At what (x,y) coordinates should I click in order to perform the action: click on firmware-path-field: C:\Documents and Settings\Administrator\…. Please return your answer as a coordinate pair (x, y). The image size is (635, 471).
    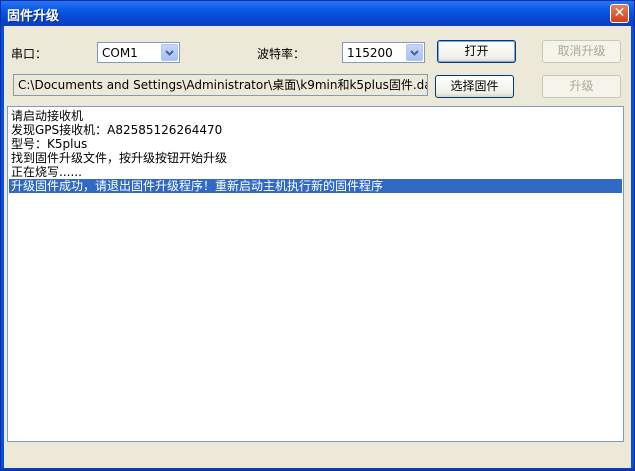
    Looking at the image, I should click on (220, 85).